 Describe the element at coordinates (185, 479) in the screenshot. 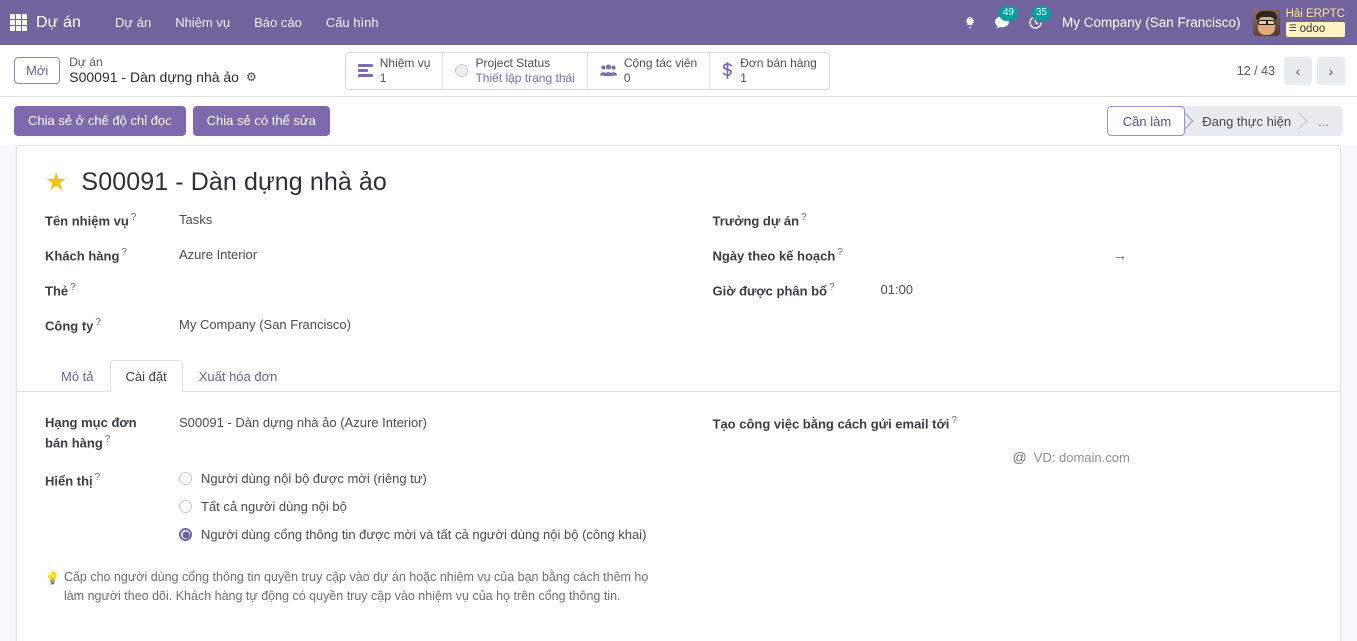

I see `radio-indicator` at that location.